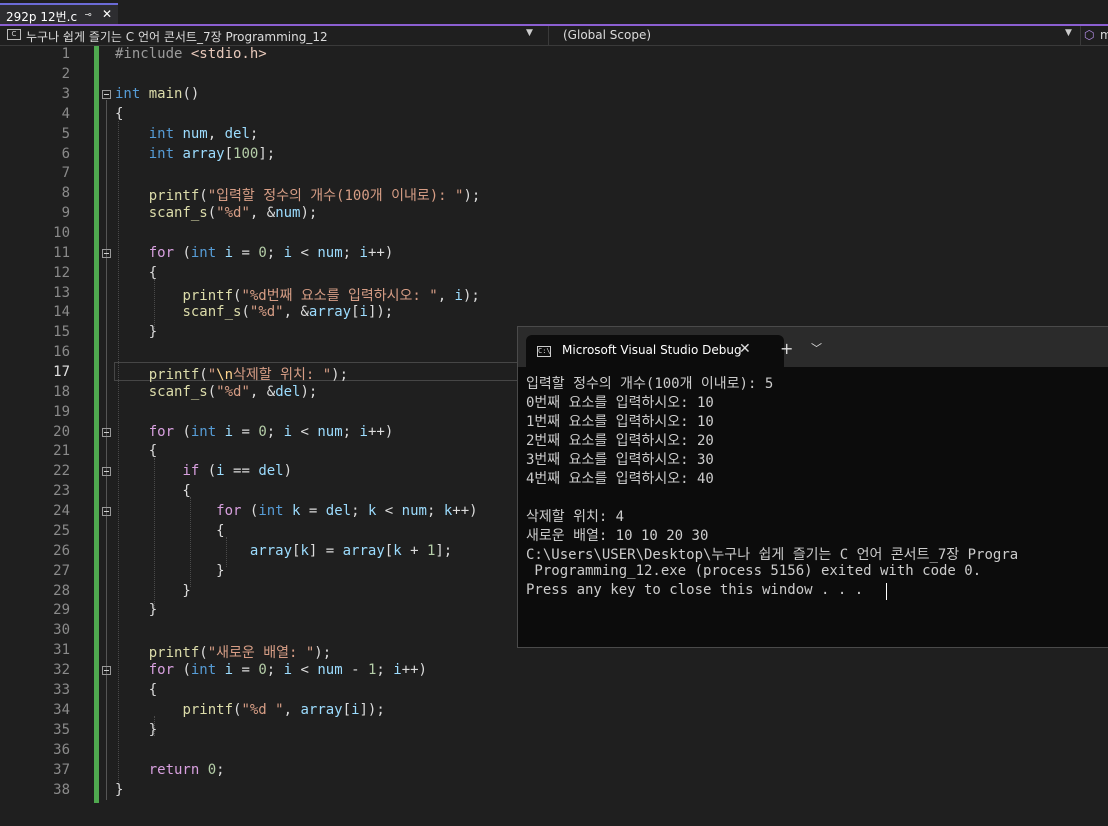 The height and width of the screenshot is (826, 1108). I want to click on c-file-icon: C, so click(14, 34).